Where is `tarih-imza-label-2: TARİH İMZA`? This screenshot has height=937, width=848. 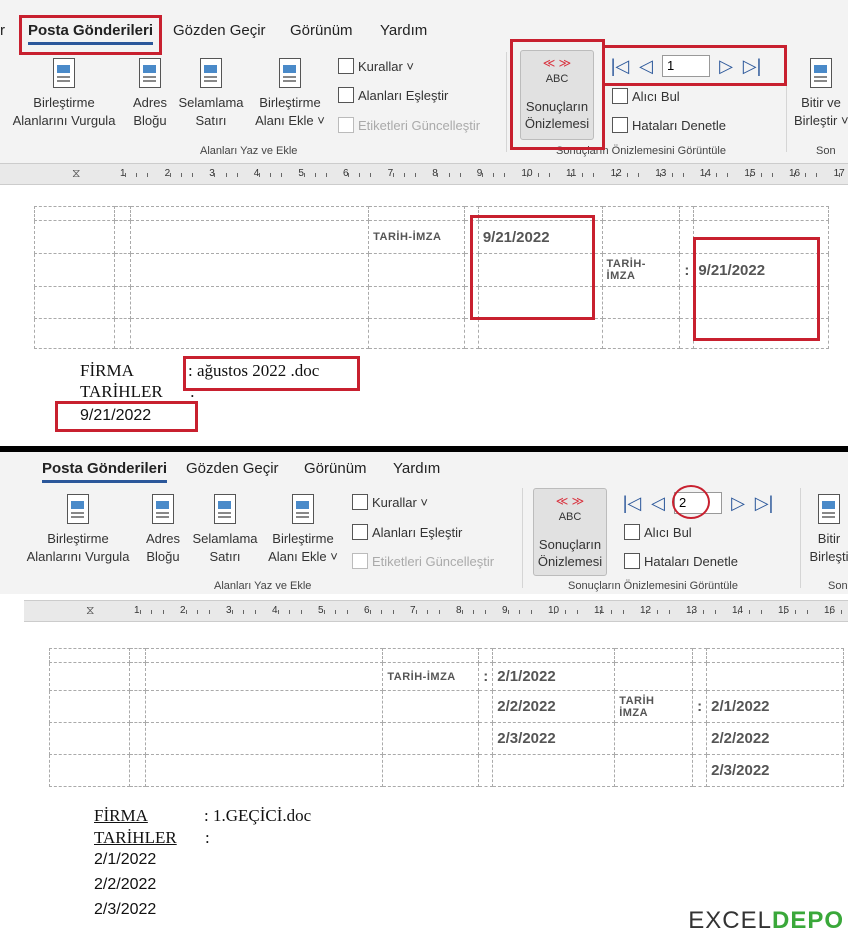 tarih-imza-label-2: TARİH İMZA is located at coordinates (654, 706).